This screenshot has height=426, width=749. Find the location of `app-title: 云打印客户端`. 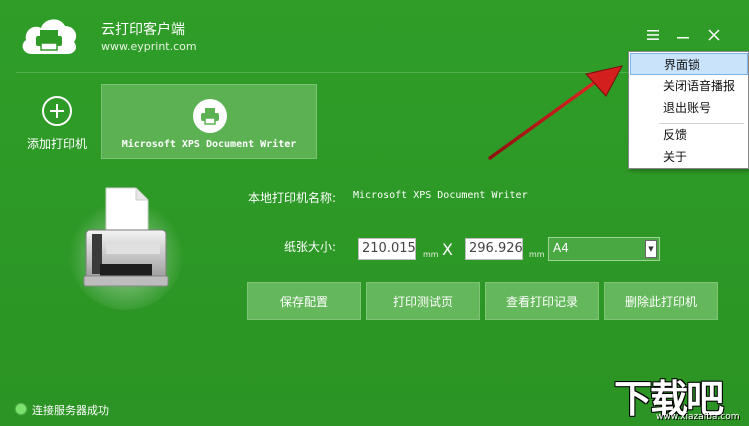

app-title: 云打印客户端 is located at coordinates (143, 30).